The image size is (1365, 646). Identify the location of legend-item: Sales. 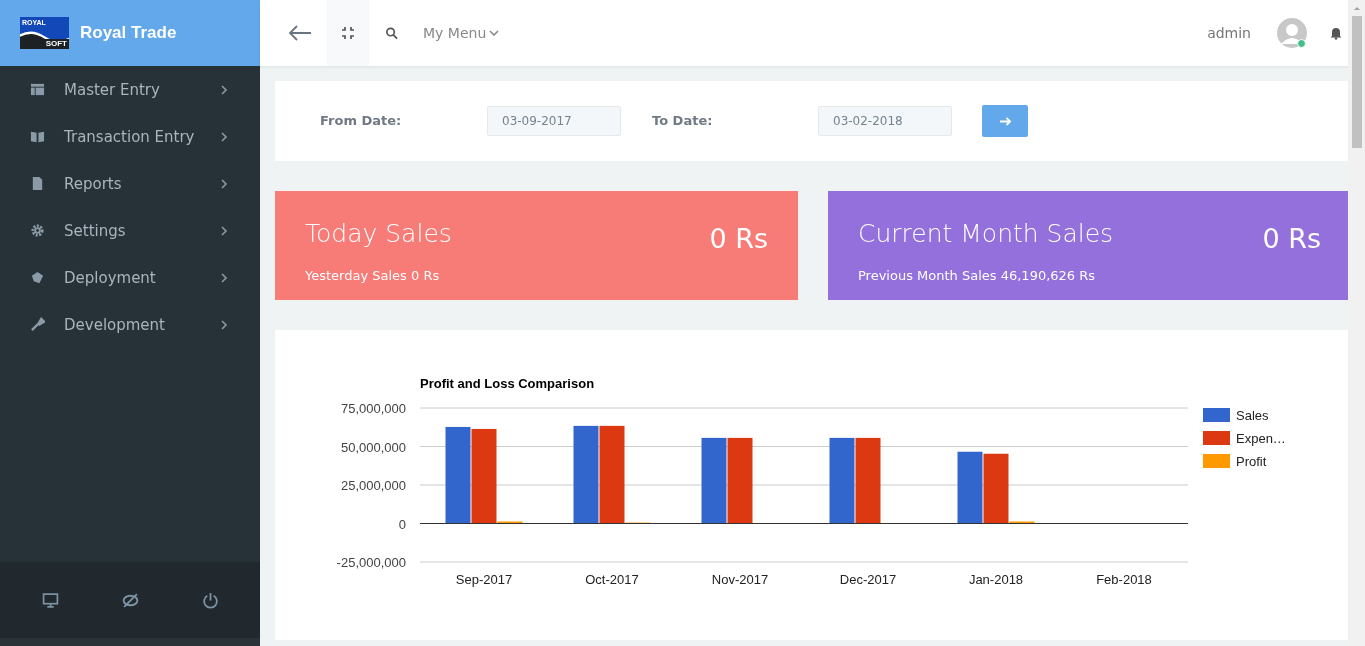
(1236, 415).